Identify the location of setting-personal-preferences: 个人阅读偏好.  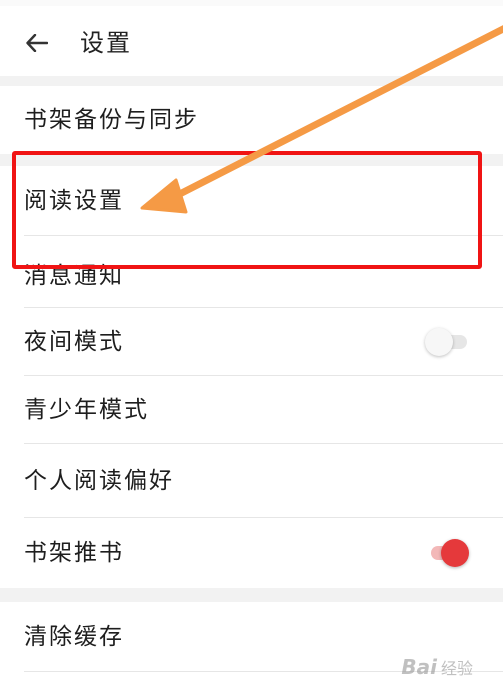
(251, 481).